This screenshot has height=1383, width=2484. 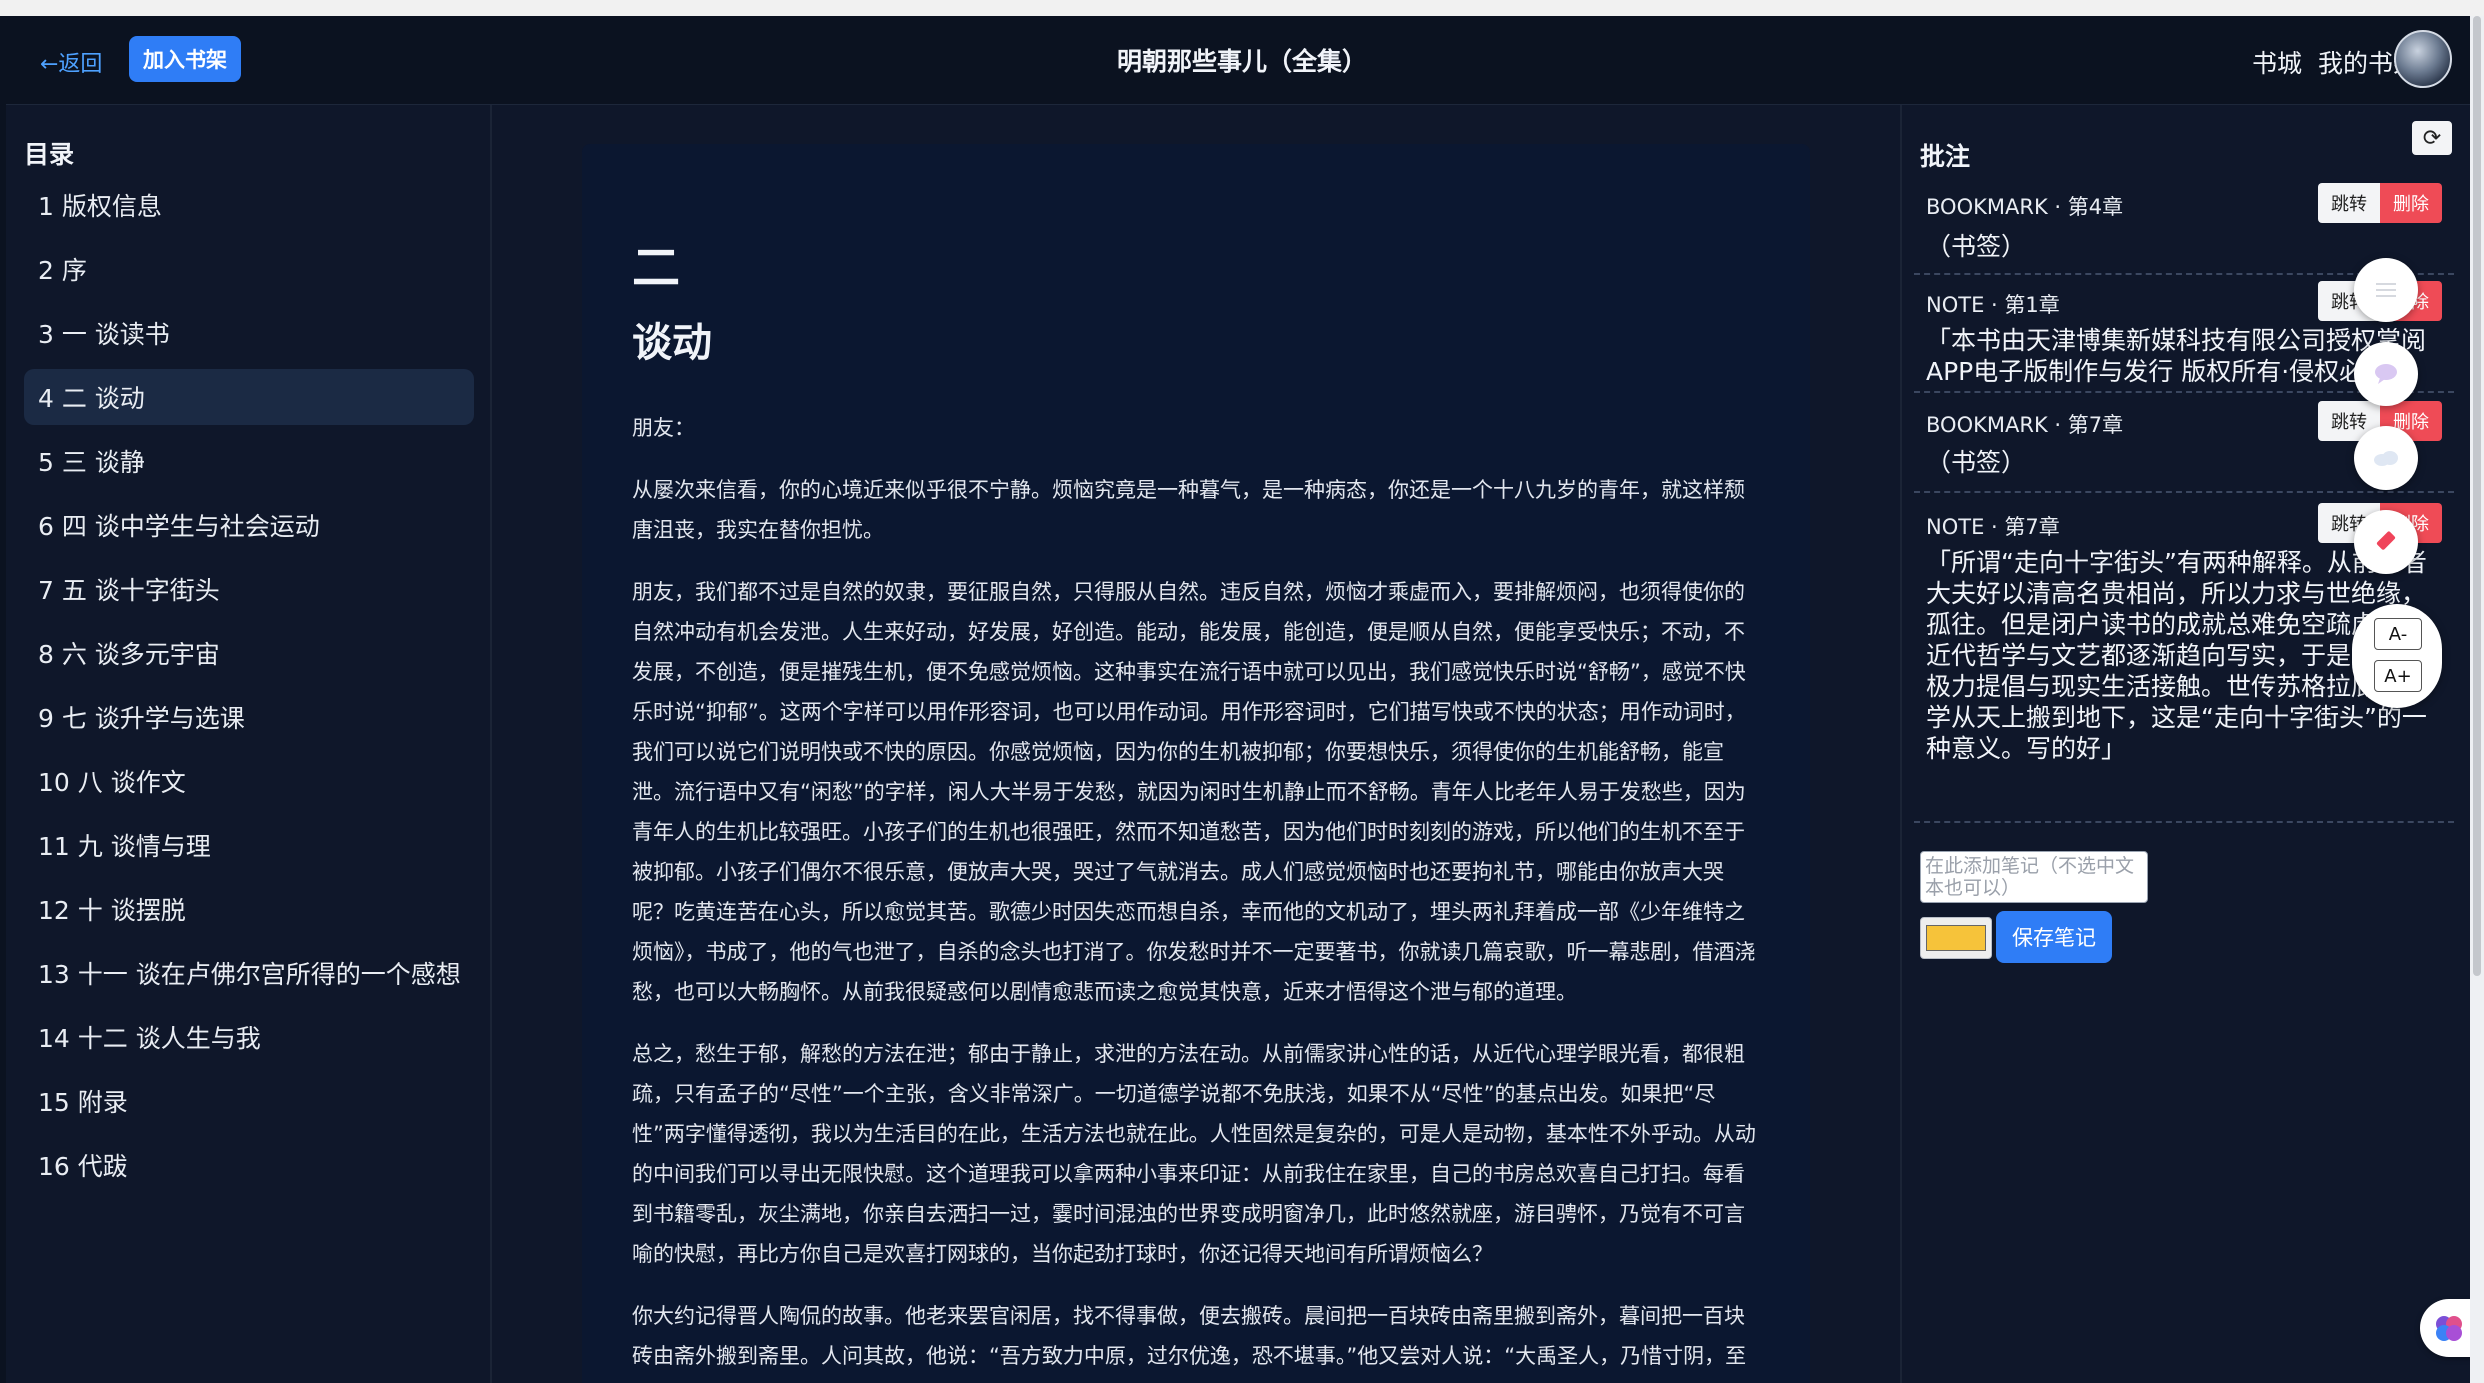 I want to click on color-swatch-fill, so click(x=1956, y=938).